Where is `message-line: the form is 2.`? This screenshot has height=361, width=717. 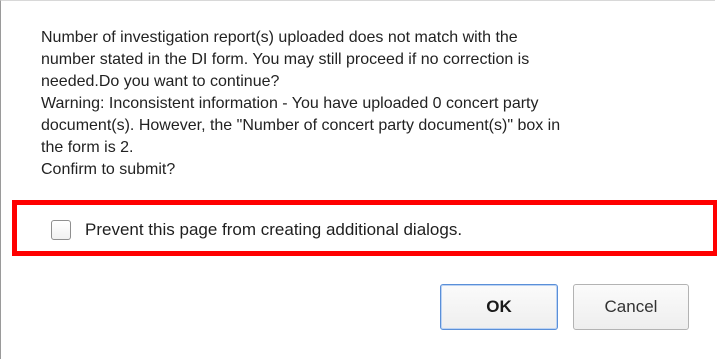
message-line: the form is 2. is located at coordinates (87, 147).